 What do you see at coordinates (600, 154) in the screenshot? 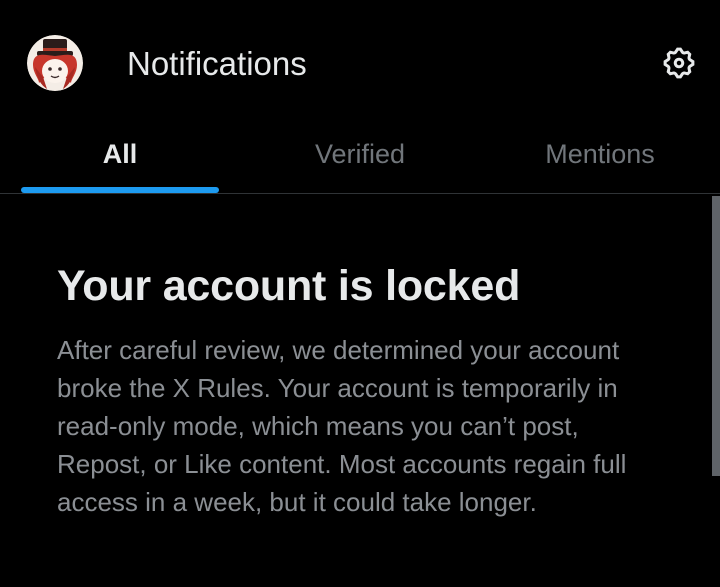
I see `tab-mentions-label: Mentions` at bounding box center [600, 154].